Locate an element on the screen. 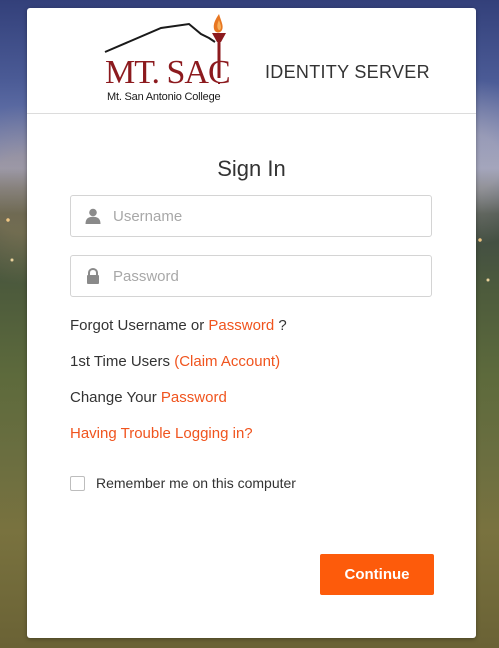 The image size is (499, 648). forgot-prefix: Forgot Username or is located at coordinates (137, 325).